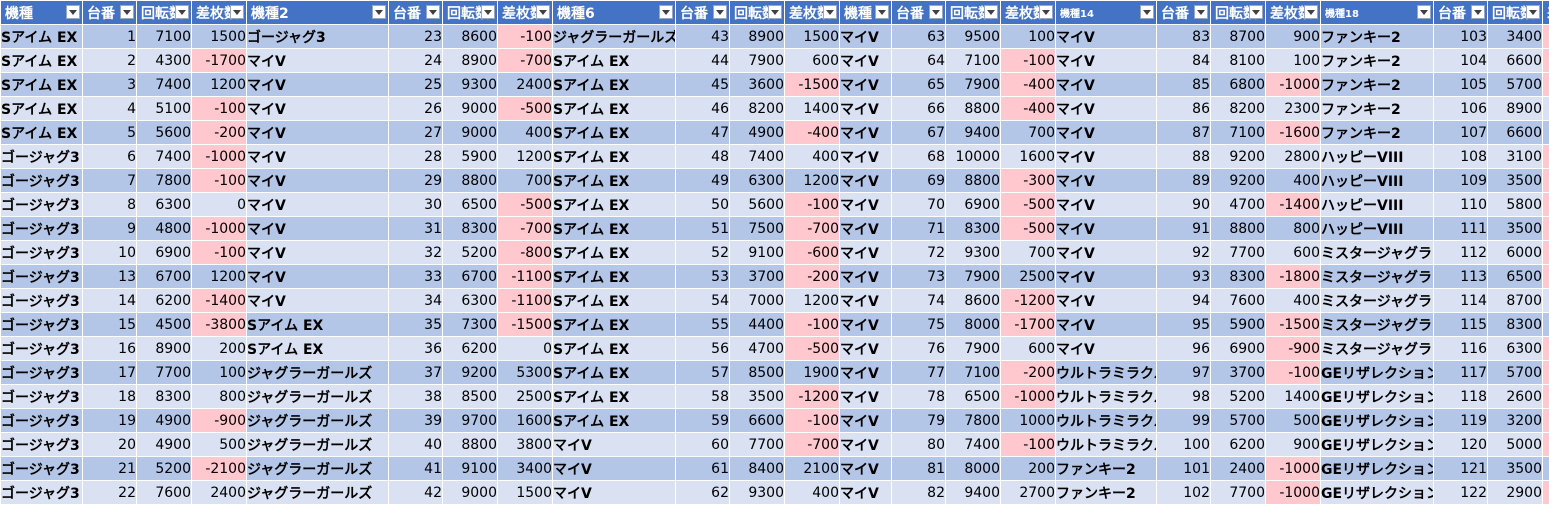 The width and height of the screenshot is (1549, 524). What do you see at coordinates (470, 276) in the screenshot?
I see `spin-count-cell: 6700` at bounding box center [470, 276].